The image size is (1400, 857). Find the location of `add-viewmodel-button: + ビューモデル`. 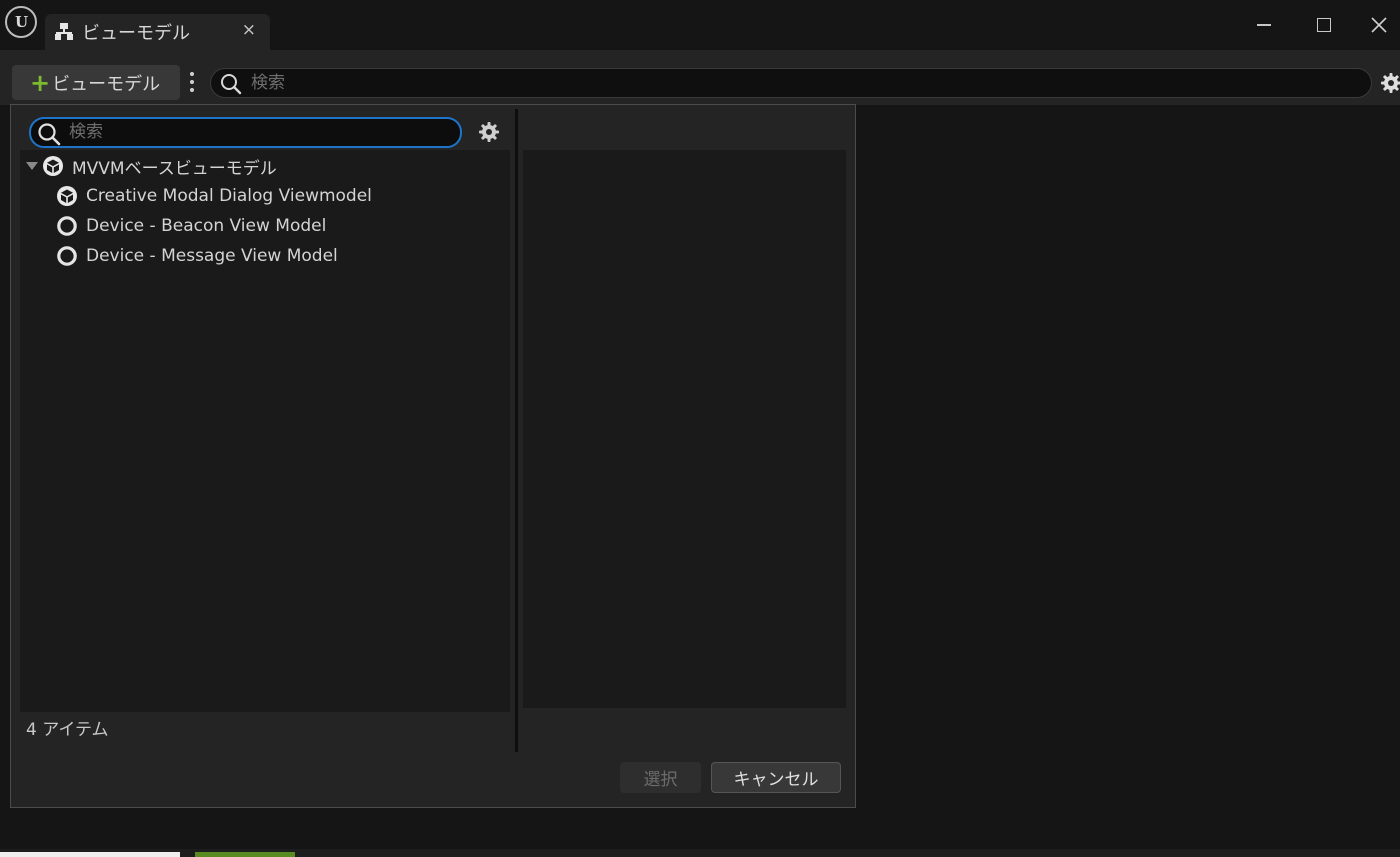

add-viewmodel-button: + ビューモデル is located at coordinates (96, 82).